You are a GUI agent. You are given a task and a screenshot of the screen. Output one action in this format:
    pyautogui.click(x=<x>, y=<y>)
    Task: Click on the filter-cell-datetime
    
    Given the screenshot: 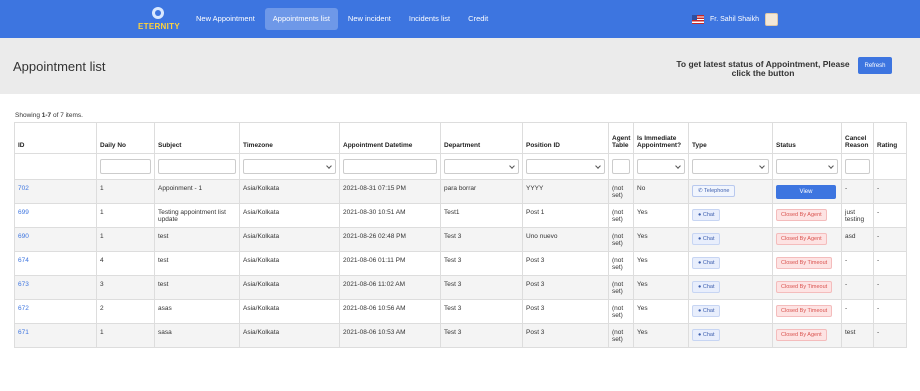 What is the action you would take?
    pyautogui.click(x=390, y=166)
    